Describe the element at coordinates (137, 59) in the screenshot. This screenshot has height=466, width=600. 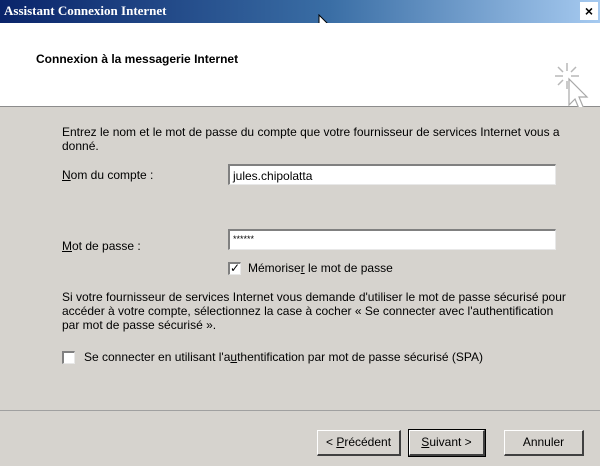
I see `page-title: Connexion à la messagerie Internet` at that location.